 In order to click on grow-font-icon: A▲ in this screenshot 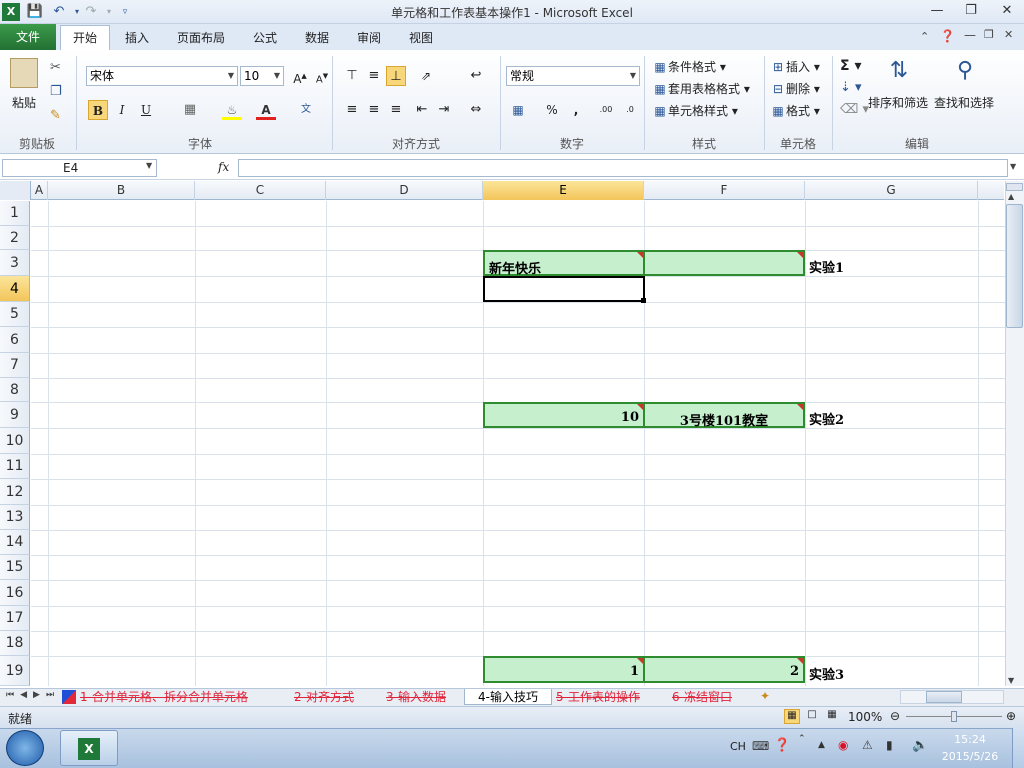, I will do `click(300, 76)`.